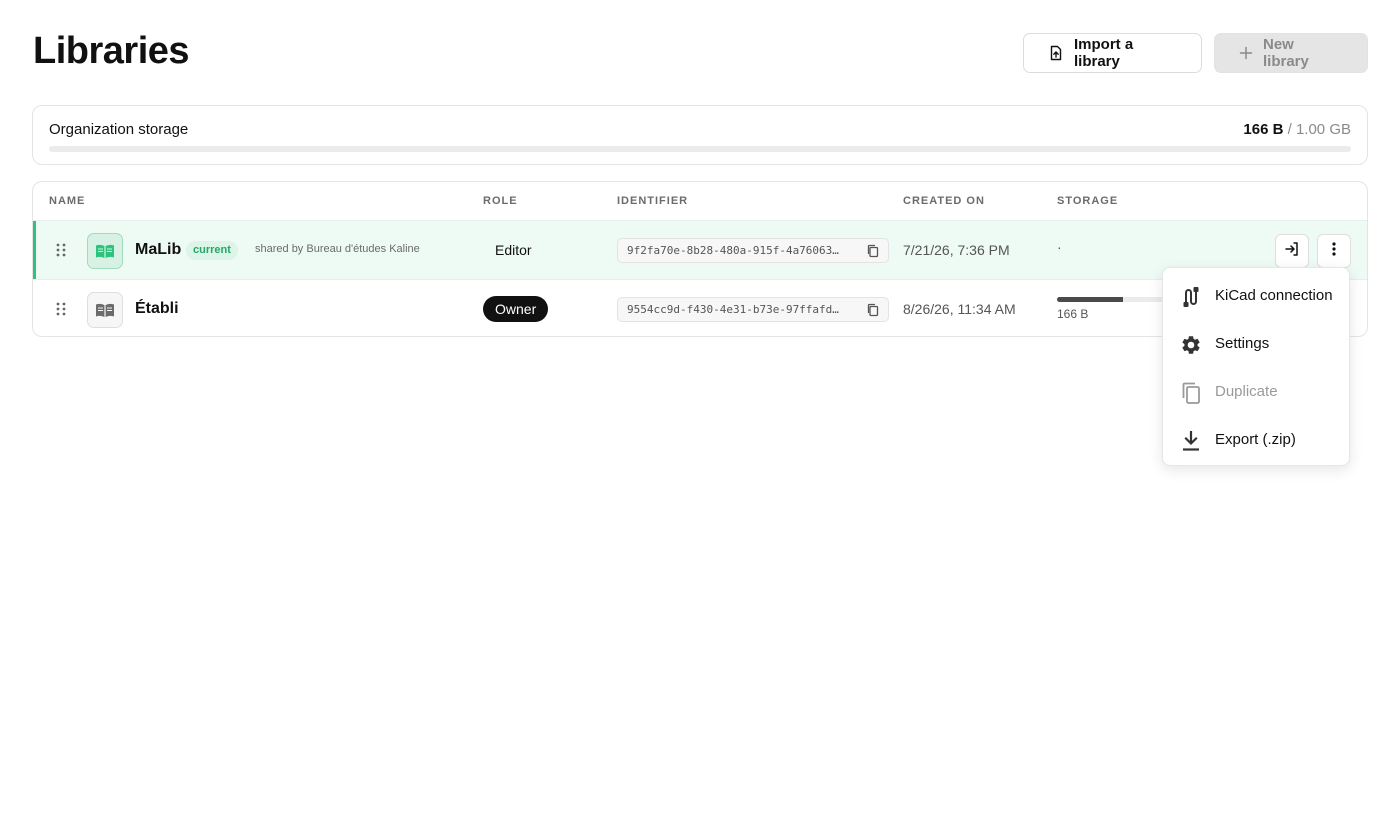 Image resolution: width=1400 pixels, height=840 pixels. I want to click on new-library-label: New library, so click(1286, 53).